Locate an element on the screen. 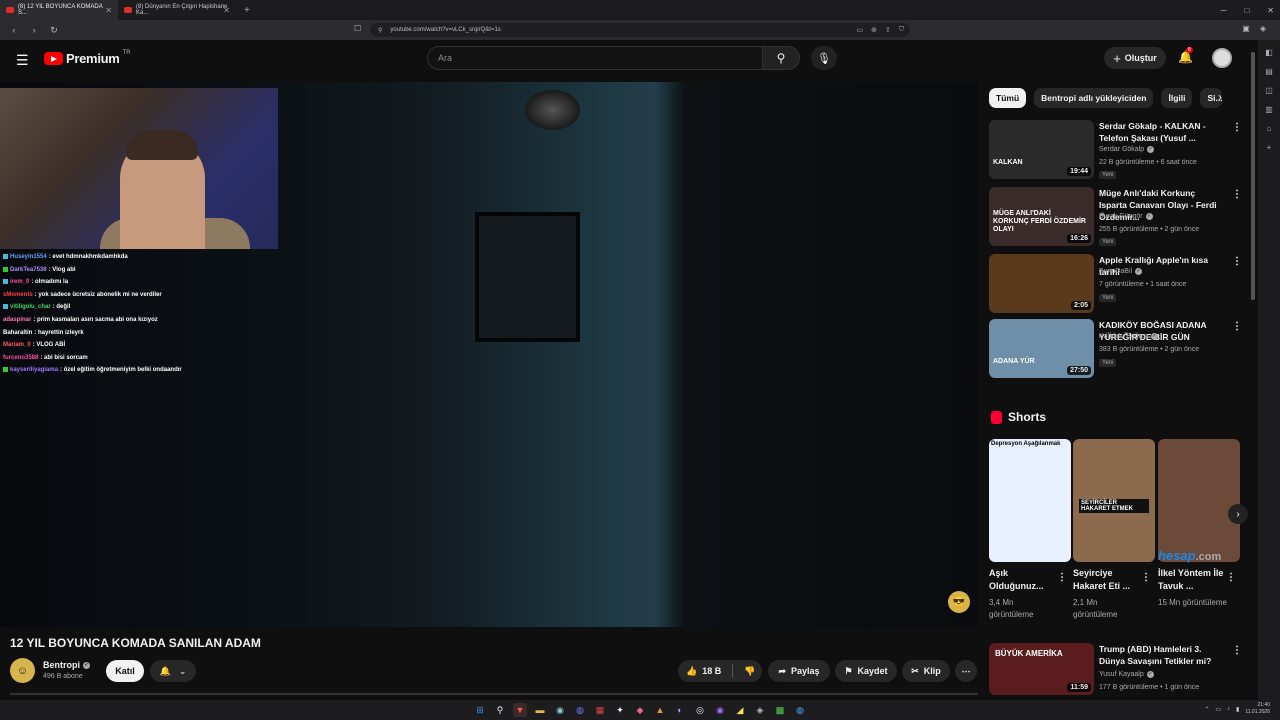  network-icon: ▭ is located at coordinates (1218, 709).